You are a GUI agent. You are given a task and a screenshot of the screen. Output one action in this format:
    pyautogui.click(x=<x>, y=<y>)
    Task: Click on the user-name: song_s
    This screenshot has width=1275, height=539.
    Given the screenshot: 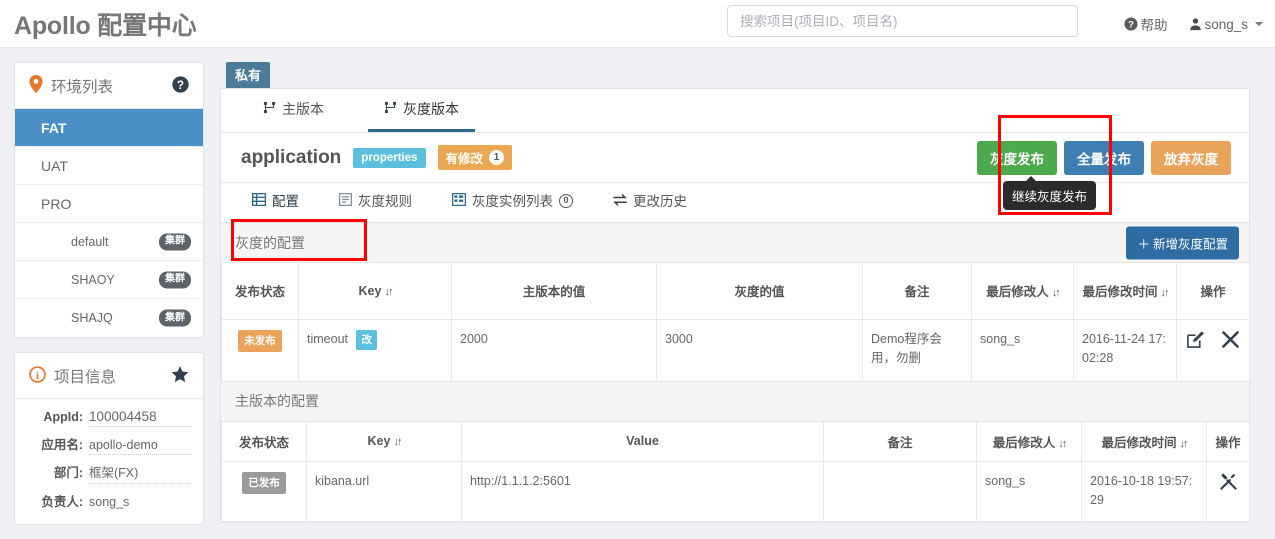 What is the action you would take?
    pyautogui.click(x=1226, y=24)
    